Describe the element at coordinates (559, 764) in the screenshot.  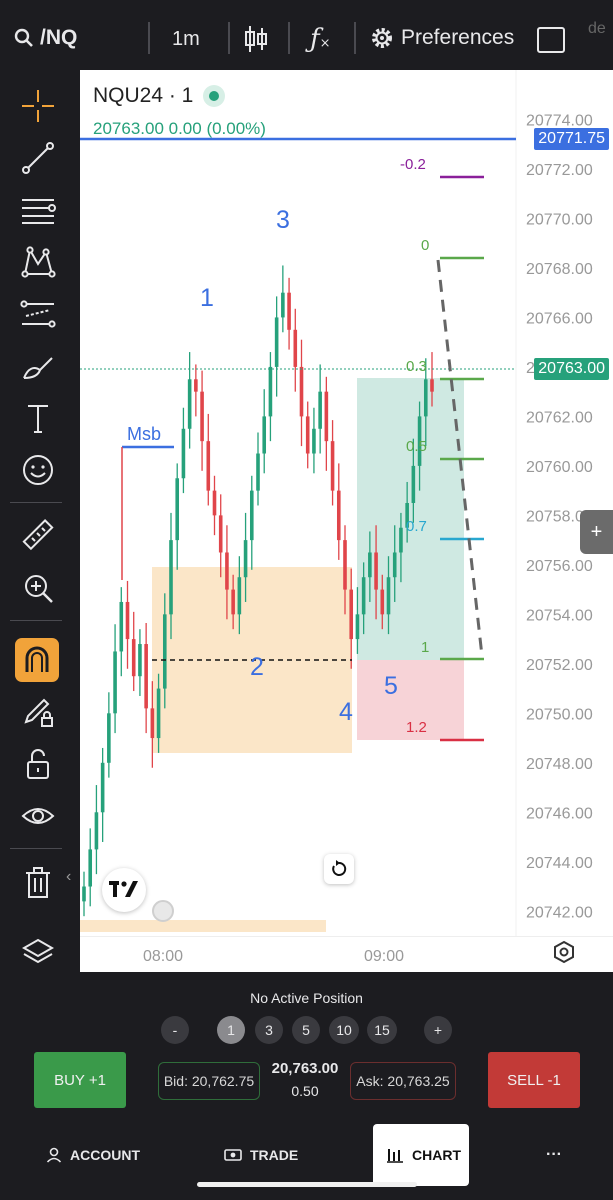
I see `y-tick-label: 20748.00` at that location.